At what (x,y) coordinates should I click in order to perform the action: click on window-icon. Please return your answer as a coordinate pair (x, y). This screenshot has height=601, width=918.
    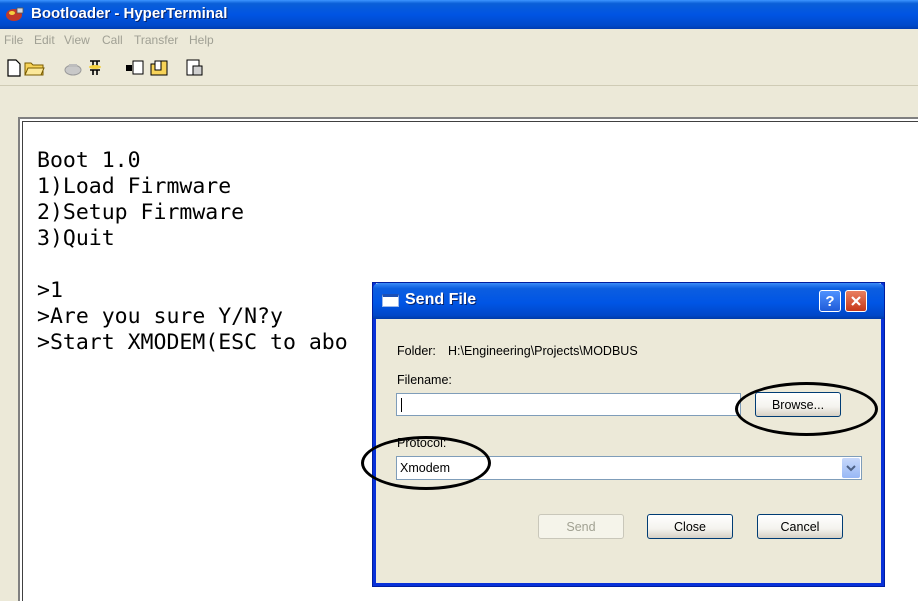
    Looking at the image, I should click on (390, 300).